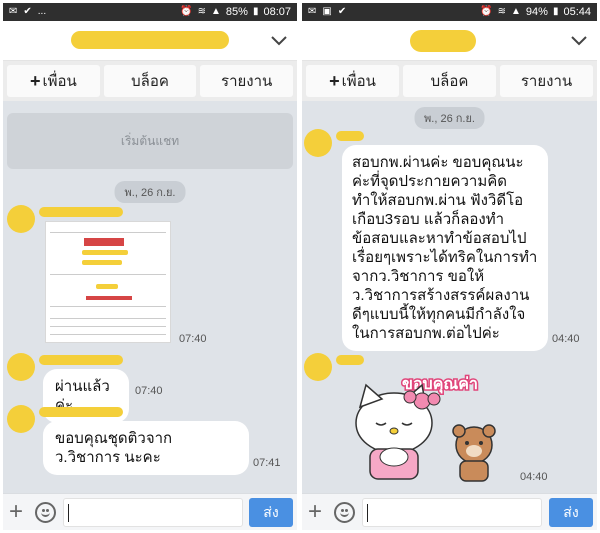 This screenshot has width=600, height=533. Describe the element at coordinates (267, 463) in the screenshot. I see `message-time: 07:41` at that location.